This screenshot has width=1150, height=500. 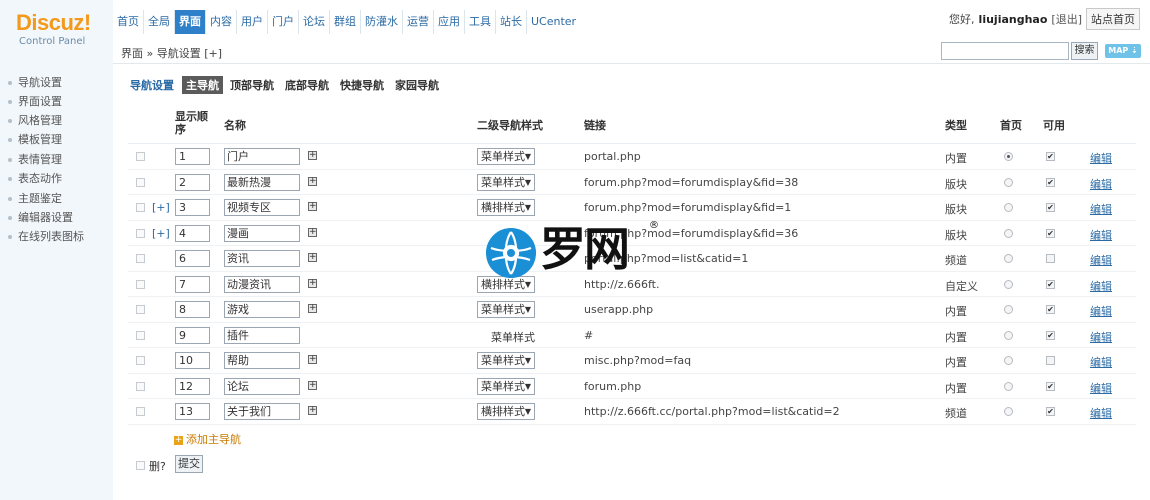 What do you see at coordinates (189, 464) in the screenshot?
I see `submit-button: 提交` at bounding box center [189, 464].